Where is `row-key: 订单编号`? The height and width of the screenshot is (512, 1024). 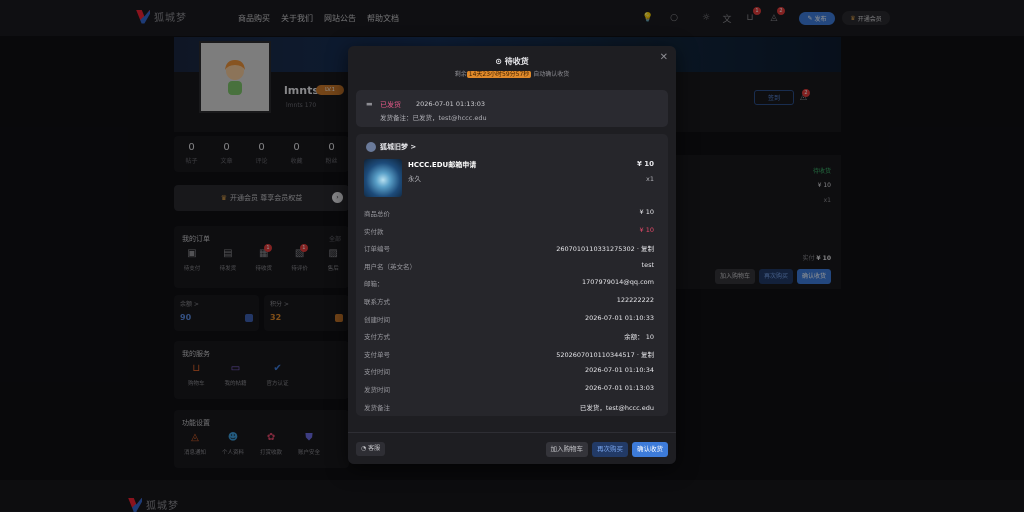 row-key: 订单编号 is located at coordinates (377, 249).